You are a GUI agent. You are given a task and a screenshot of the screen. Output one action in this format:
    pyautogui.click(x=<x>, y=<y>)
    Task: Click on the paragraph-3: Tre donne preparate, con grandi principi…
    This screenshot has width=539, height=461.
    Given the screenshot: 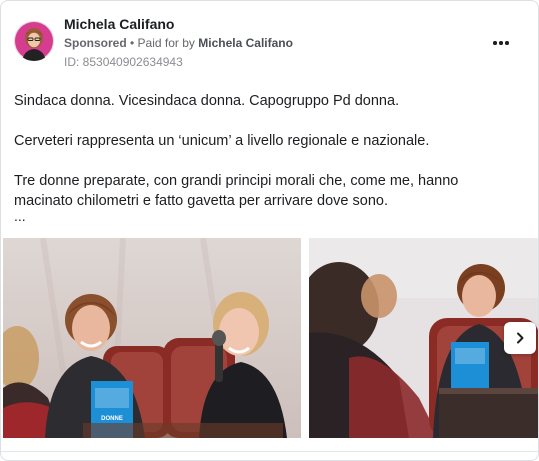 What is the action you would take?
    pyautogui.click(x=236, y=191)
    